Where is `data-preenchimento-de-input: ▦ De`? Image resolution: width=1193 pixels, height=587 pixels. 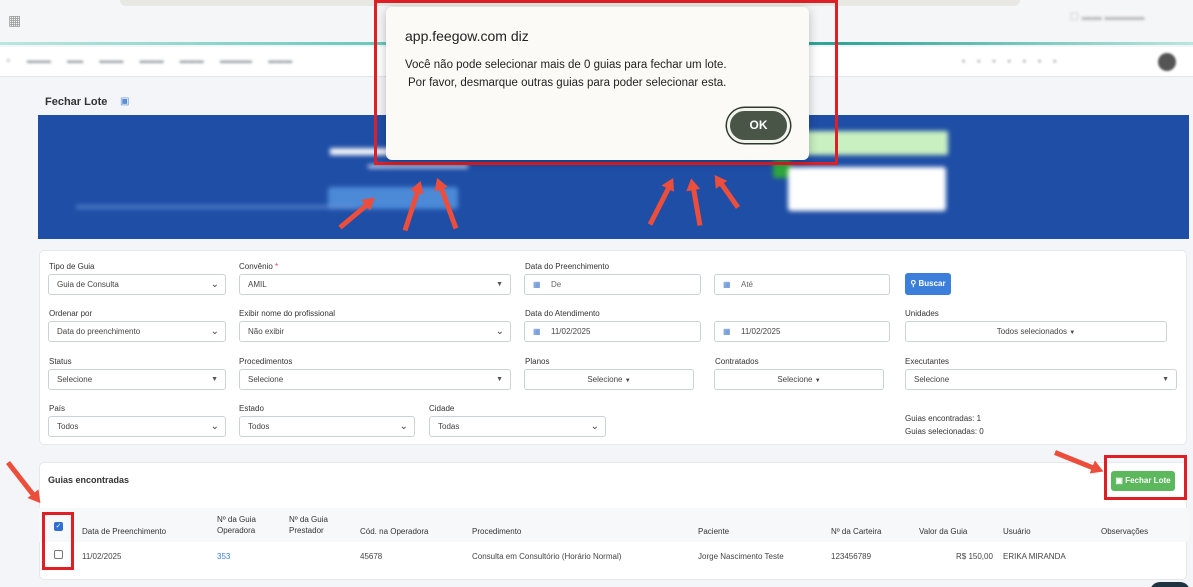 data-preenchimento-de-input: ▦ De is located at coordinates (612, 284).